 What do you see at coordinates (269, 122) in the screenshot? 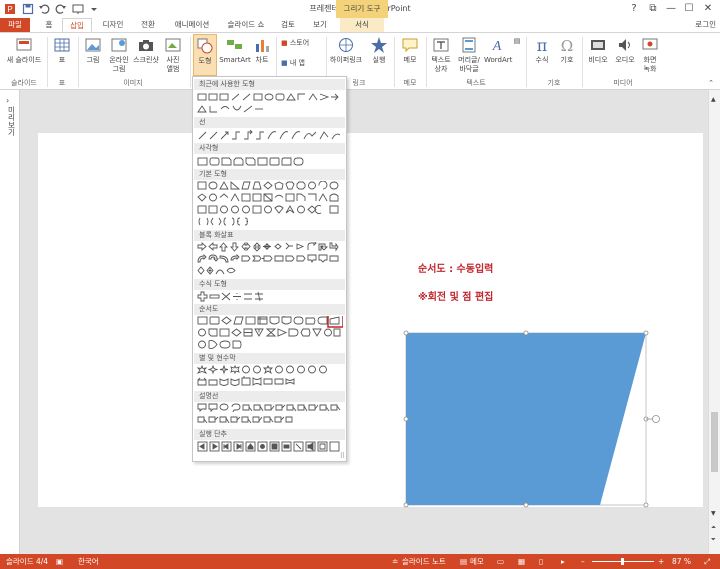
I see `category-lines: 선` at bounding box center [269, 122].